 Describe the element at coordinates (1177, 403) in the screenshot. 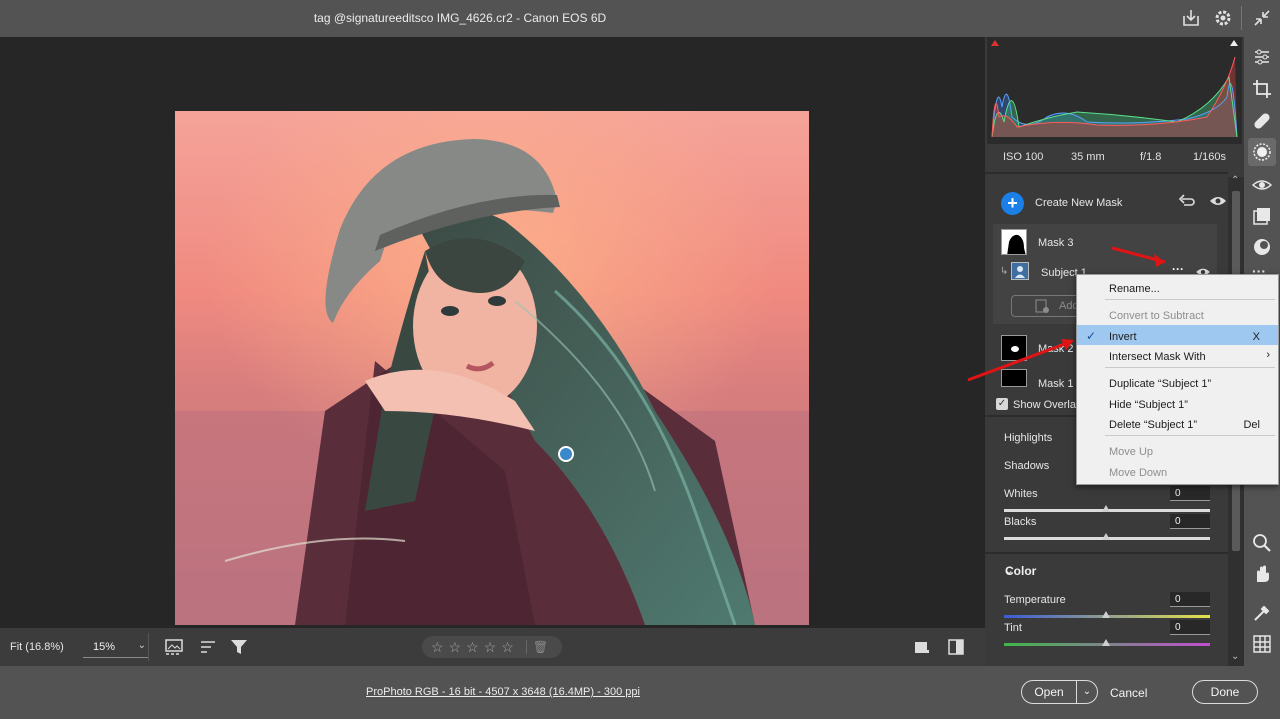

I see `menu-item-hide: Hide “Subject 1”` at that location.